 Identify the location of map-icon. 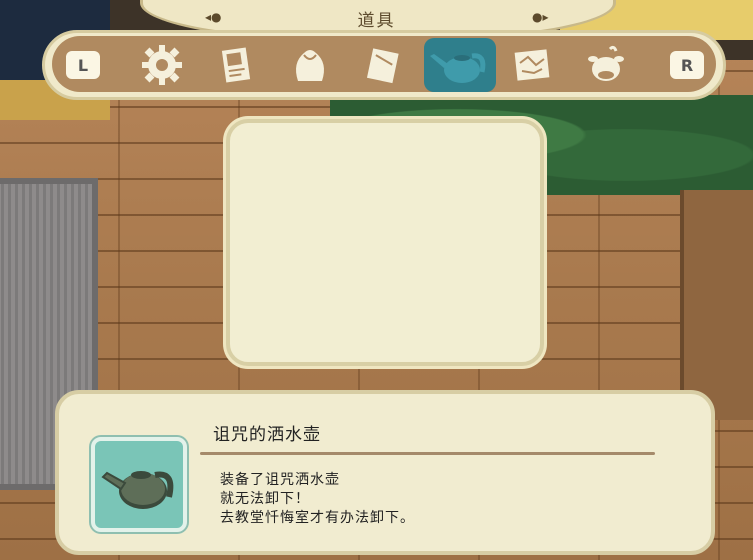
(532, 65).